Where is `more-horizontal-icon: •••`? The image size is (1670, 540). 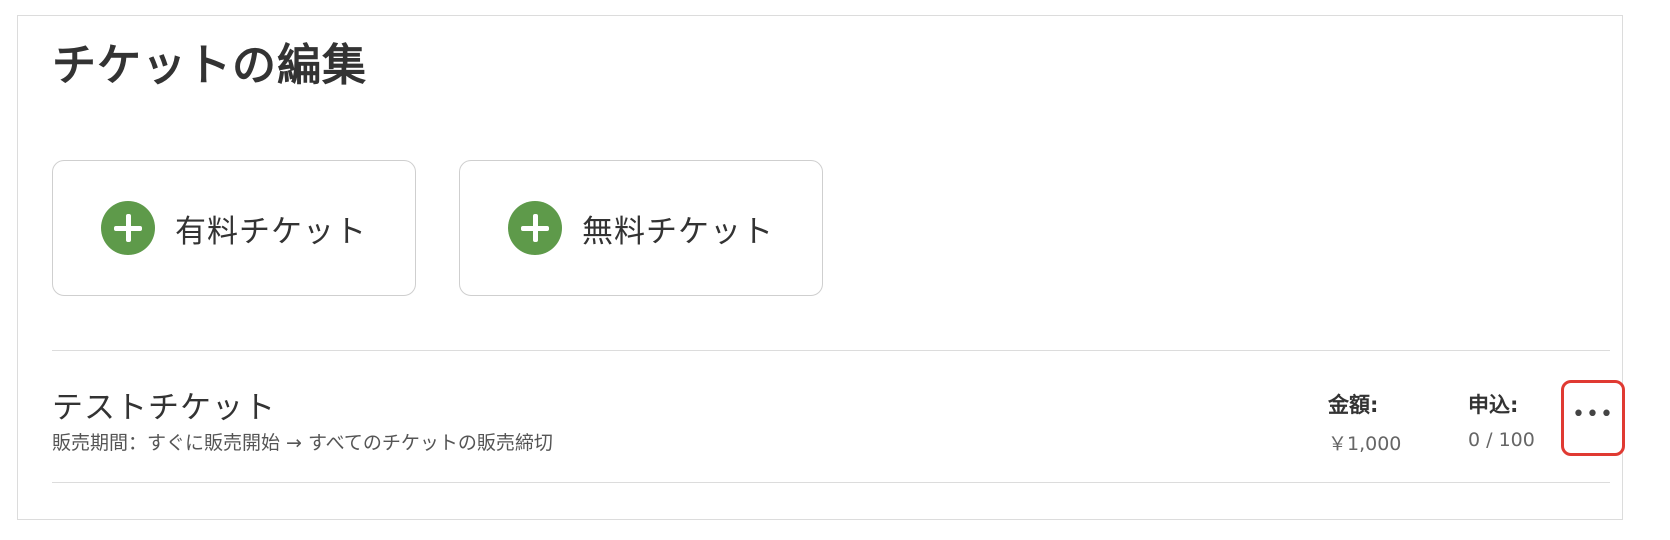 more-horizontal-icon: ••• is located at coordinates (1593, 414).